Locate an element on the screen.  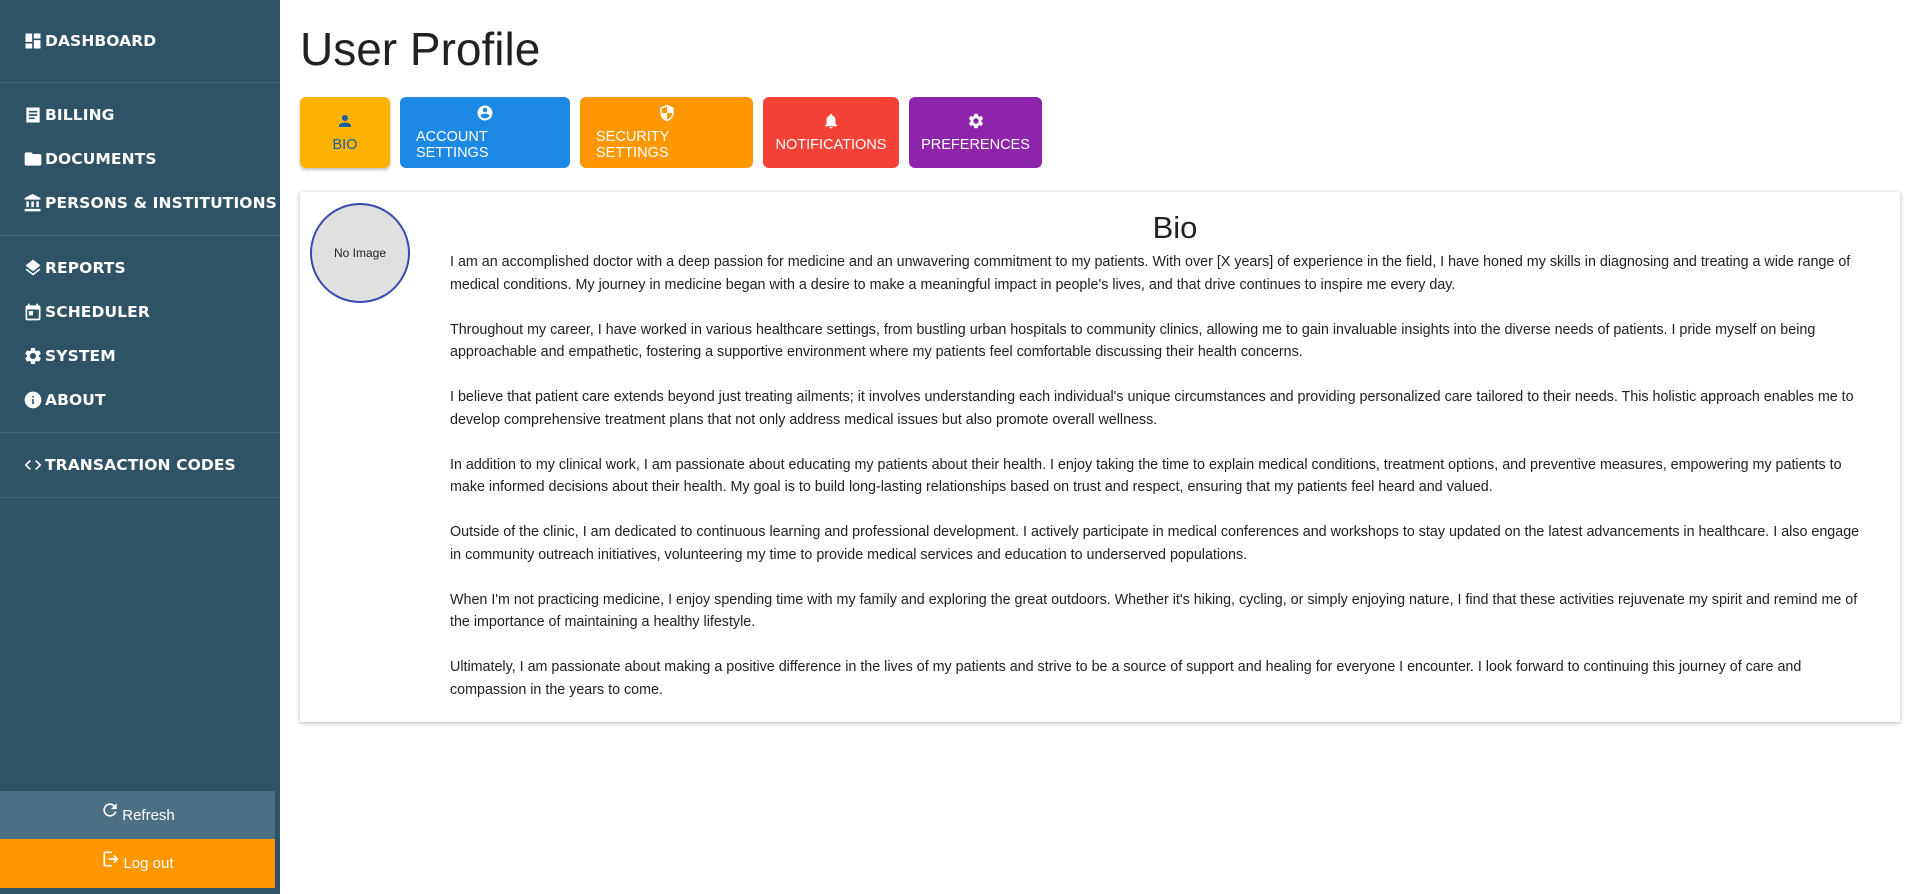
account-circle-icon is located at coordinates (485, 113).